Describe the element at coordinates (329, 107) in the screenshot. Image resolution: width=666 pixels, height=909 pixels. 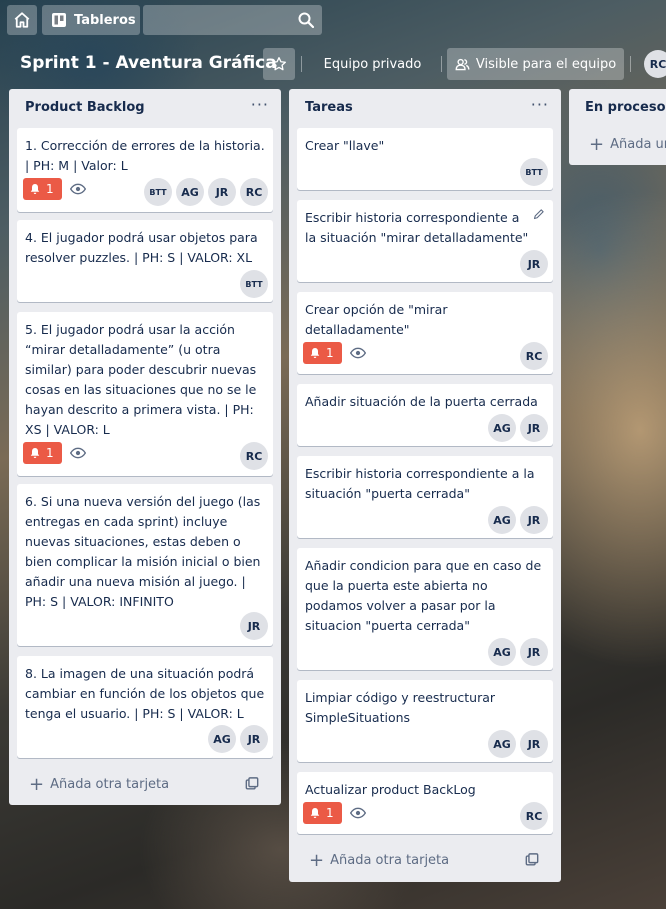
I see `list-title: Tareas` at that location.